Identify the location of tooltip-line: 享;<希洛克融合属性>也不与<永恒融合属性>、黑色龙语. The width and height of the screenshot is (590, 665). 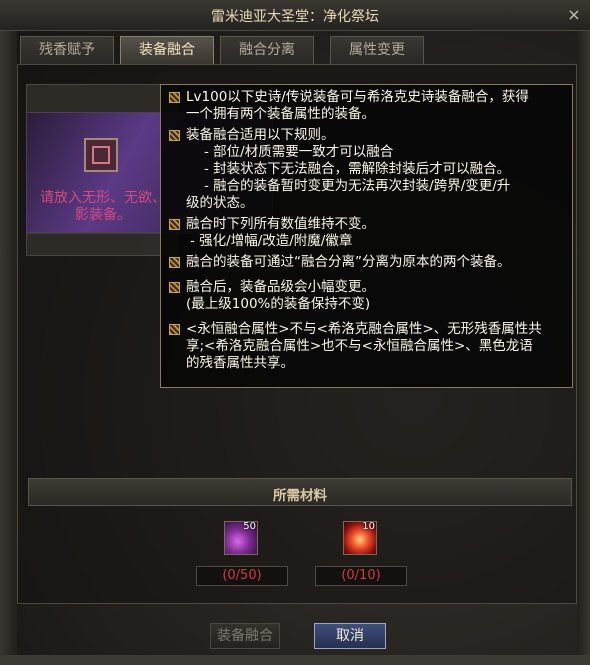
(359, 346).